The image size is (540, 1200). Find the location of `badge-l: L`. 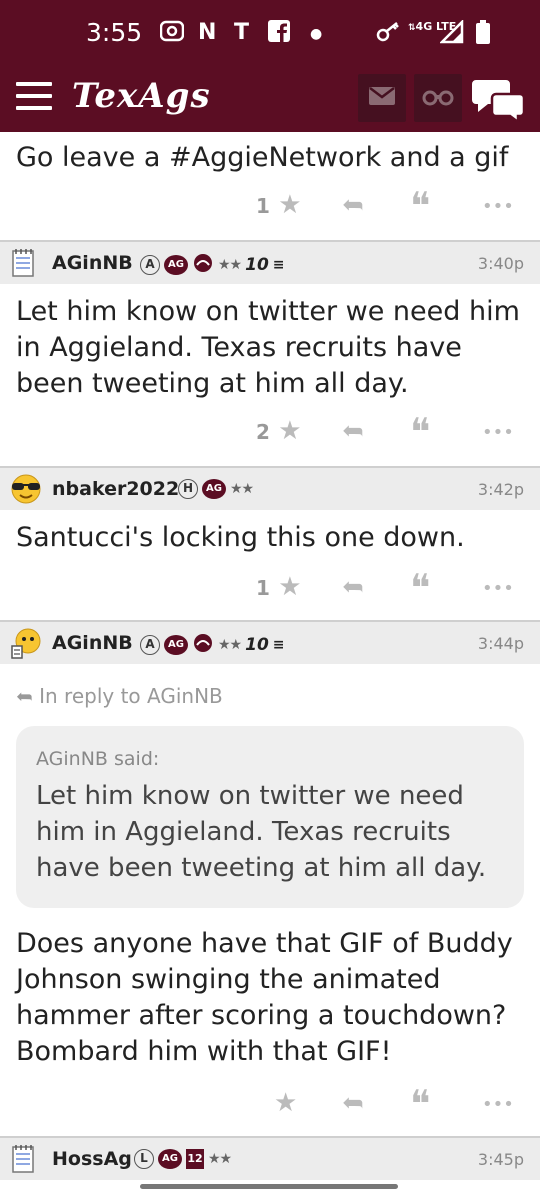

badge-l: L is located at coordinates (144, 1159).